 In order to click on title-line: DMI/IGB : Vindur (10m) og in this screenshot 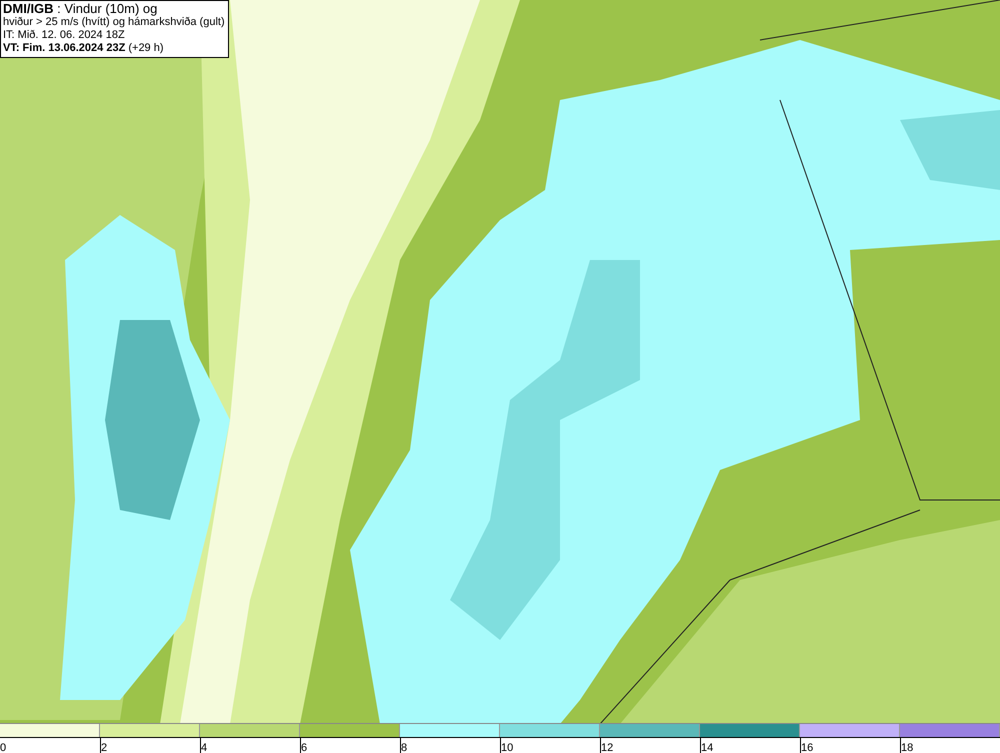, I will do `click(80, 9)`.